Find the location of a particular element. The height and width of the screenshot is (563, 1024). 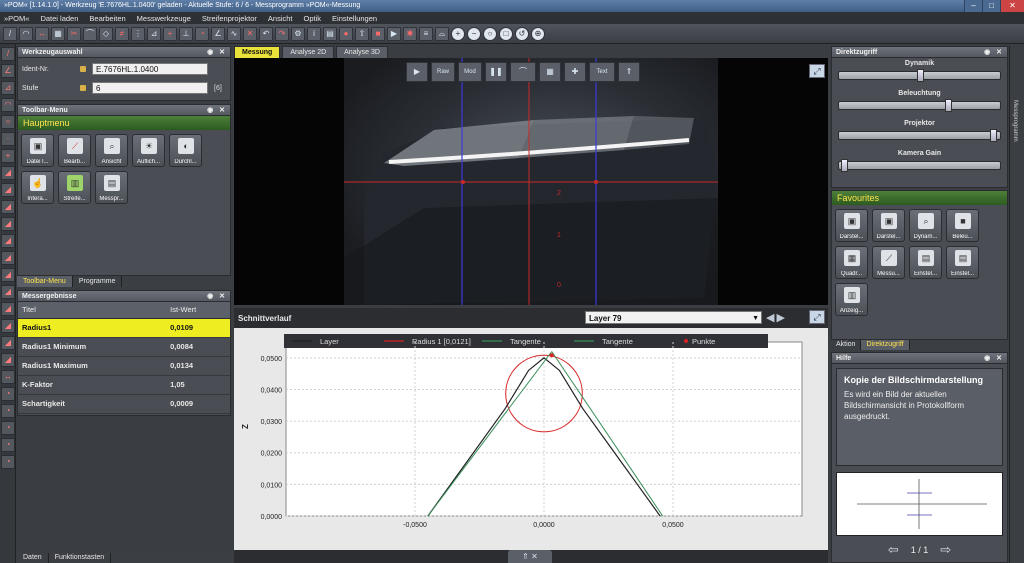

profile-icon: ⌒ is located at coordinates (90, 33).